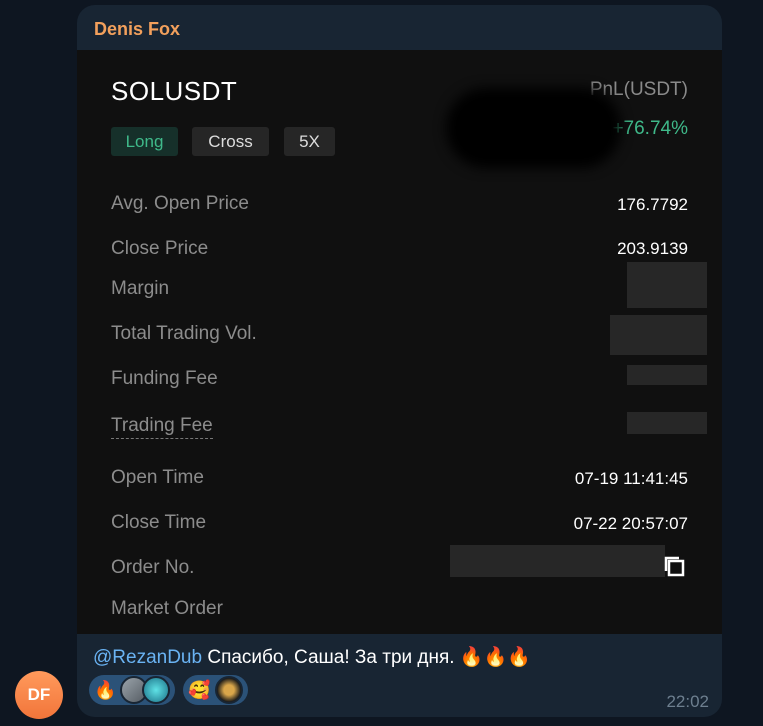 This screenshot has height=726, width=763. I want to click on reaction-love: 🥰, so click(215, 690).